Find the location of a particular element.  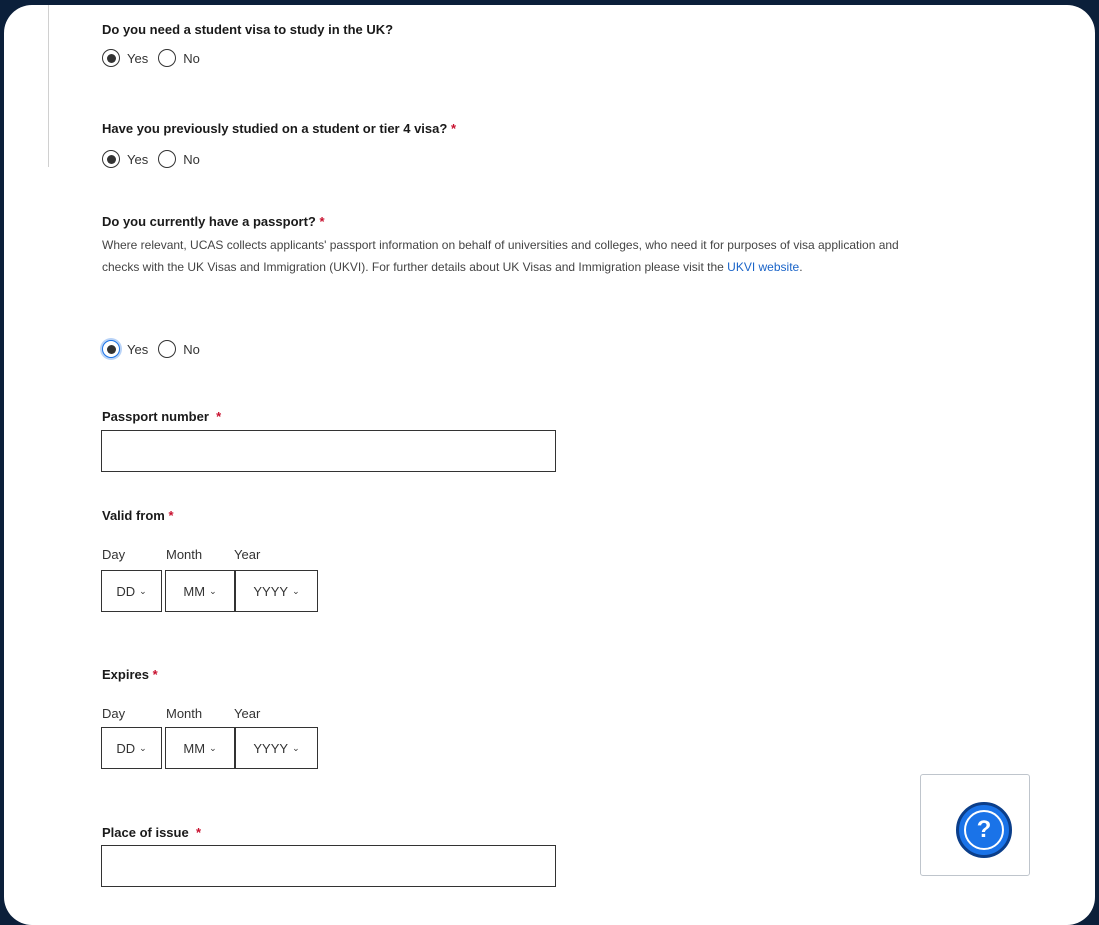

radio-passport-yes is located at coordinates (111, 349).